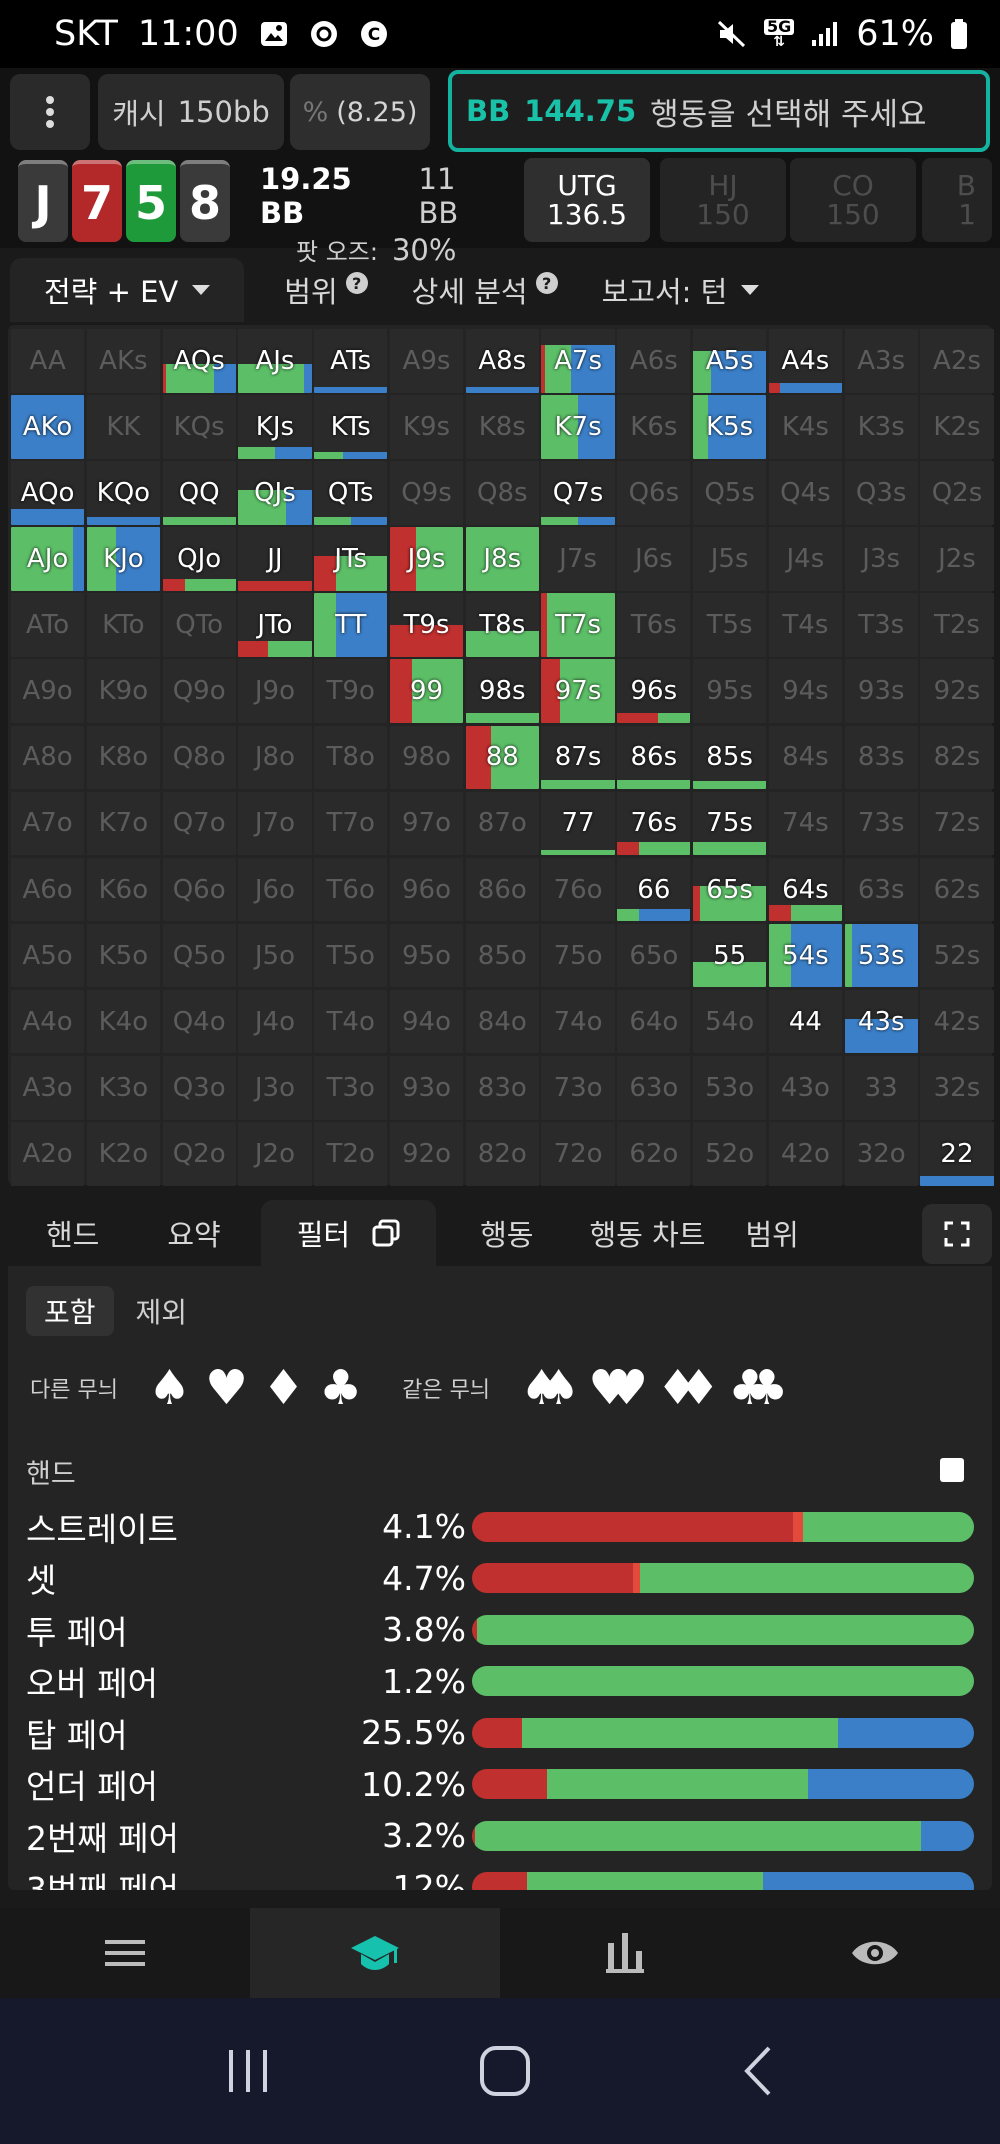 Image resolution: width=1000 pixels, height=2144 pixels. Describe the element at coordinates (957, 493) in the screenshot. I see `hand-cell: Q2s` at that location.